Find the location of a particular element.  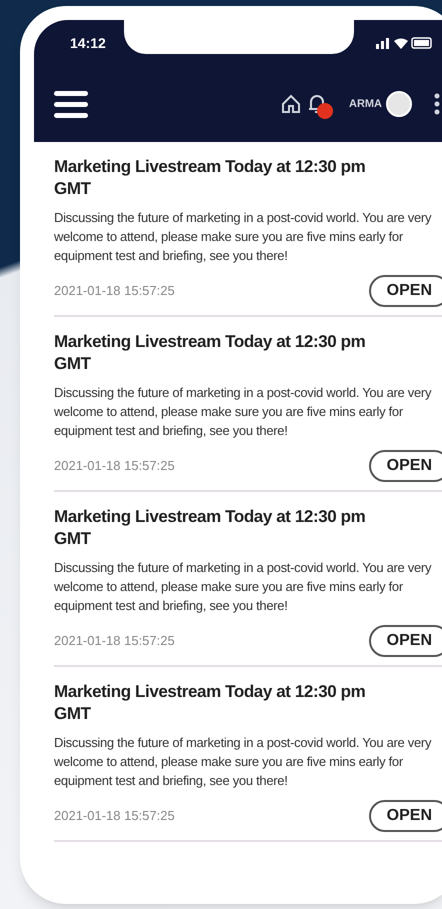

more-icon is located at coordinates (437, 104).